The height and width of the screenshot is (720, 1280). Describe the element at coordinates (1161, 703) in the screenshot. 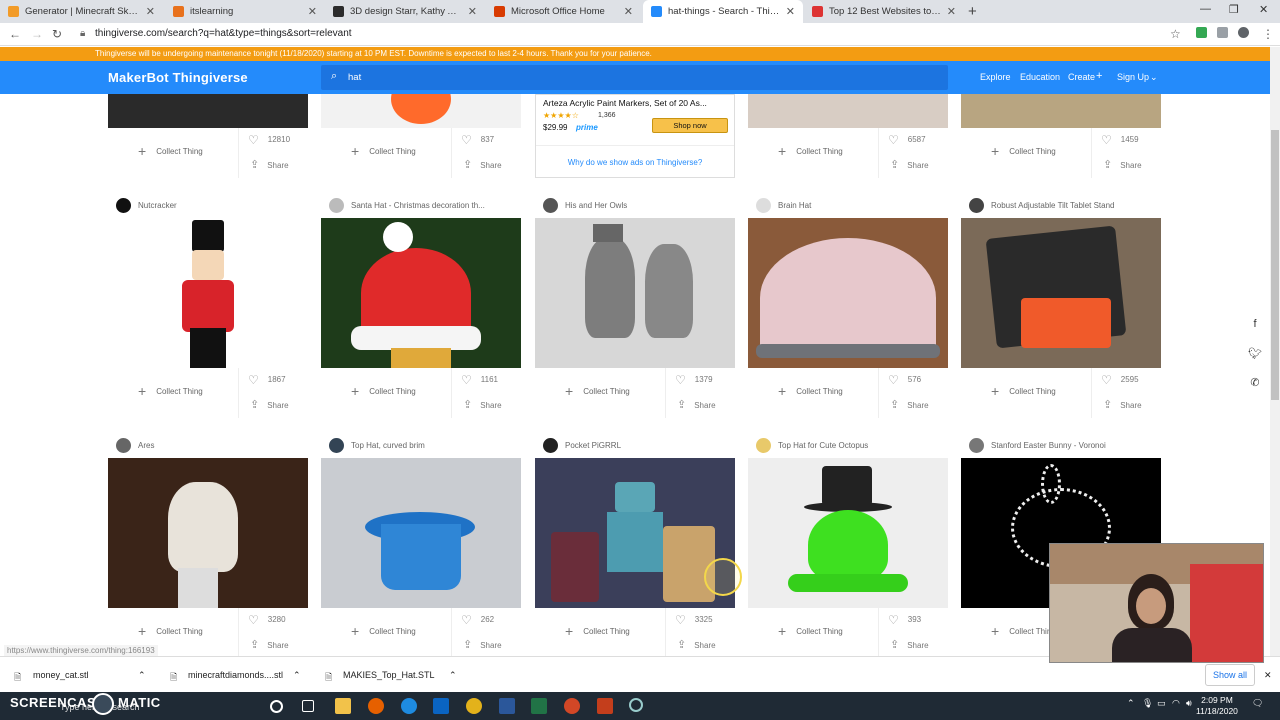

I see `battery-icon: ▭` at that location.